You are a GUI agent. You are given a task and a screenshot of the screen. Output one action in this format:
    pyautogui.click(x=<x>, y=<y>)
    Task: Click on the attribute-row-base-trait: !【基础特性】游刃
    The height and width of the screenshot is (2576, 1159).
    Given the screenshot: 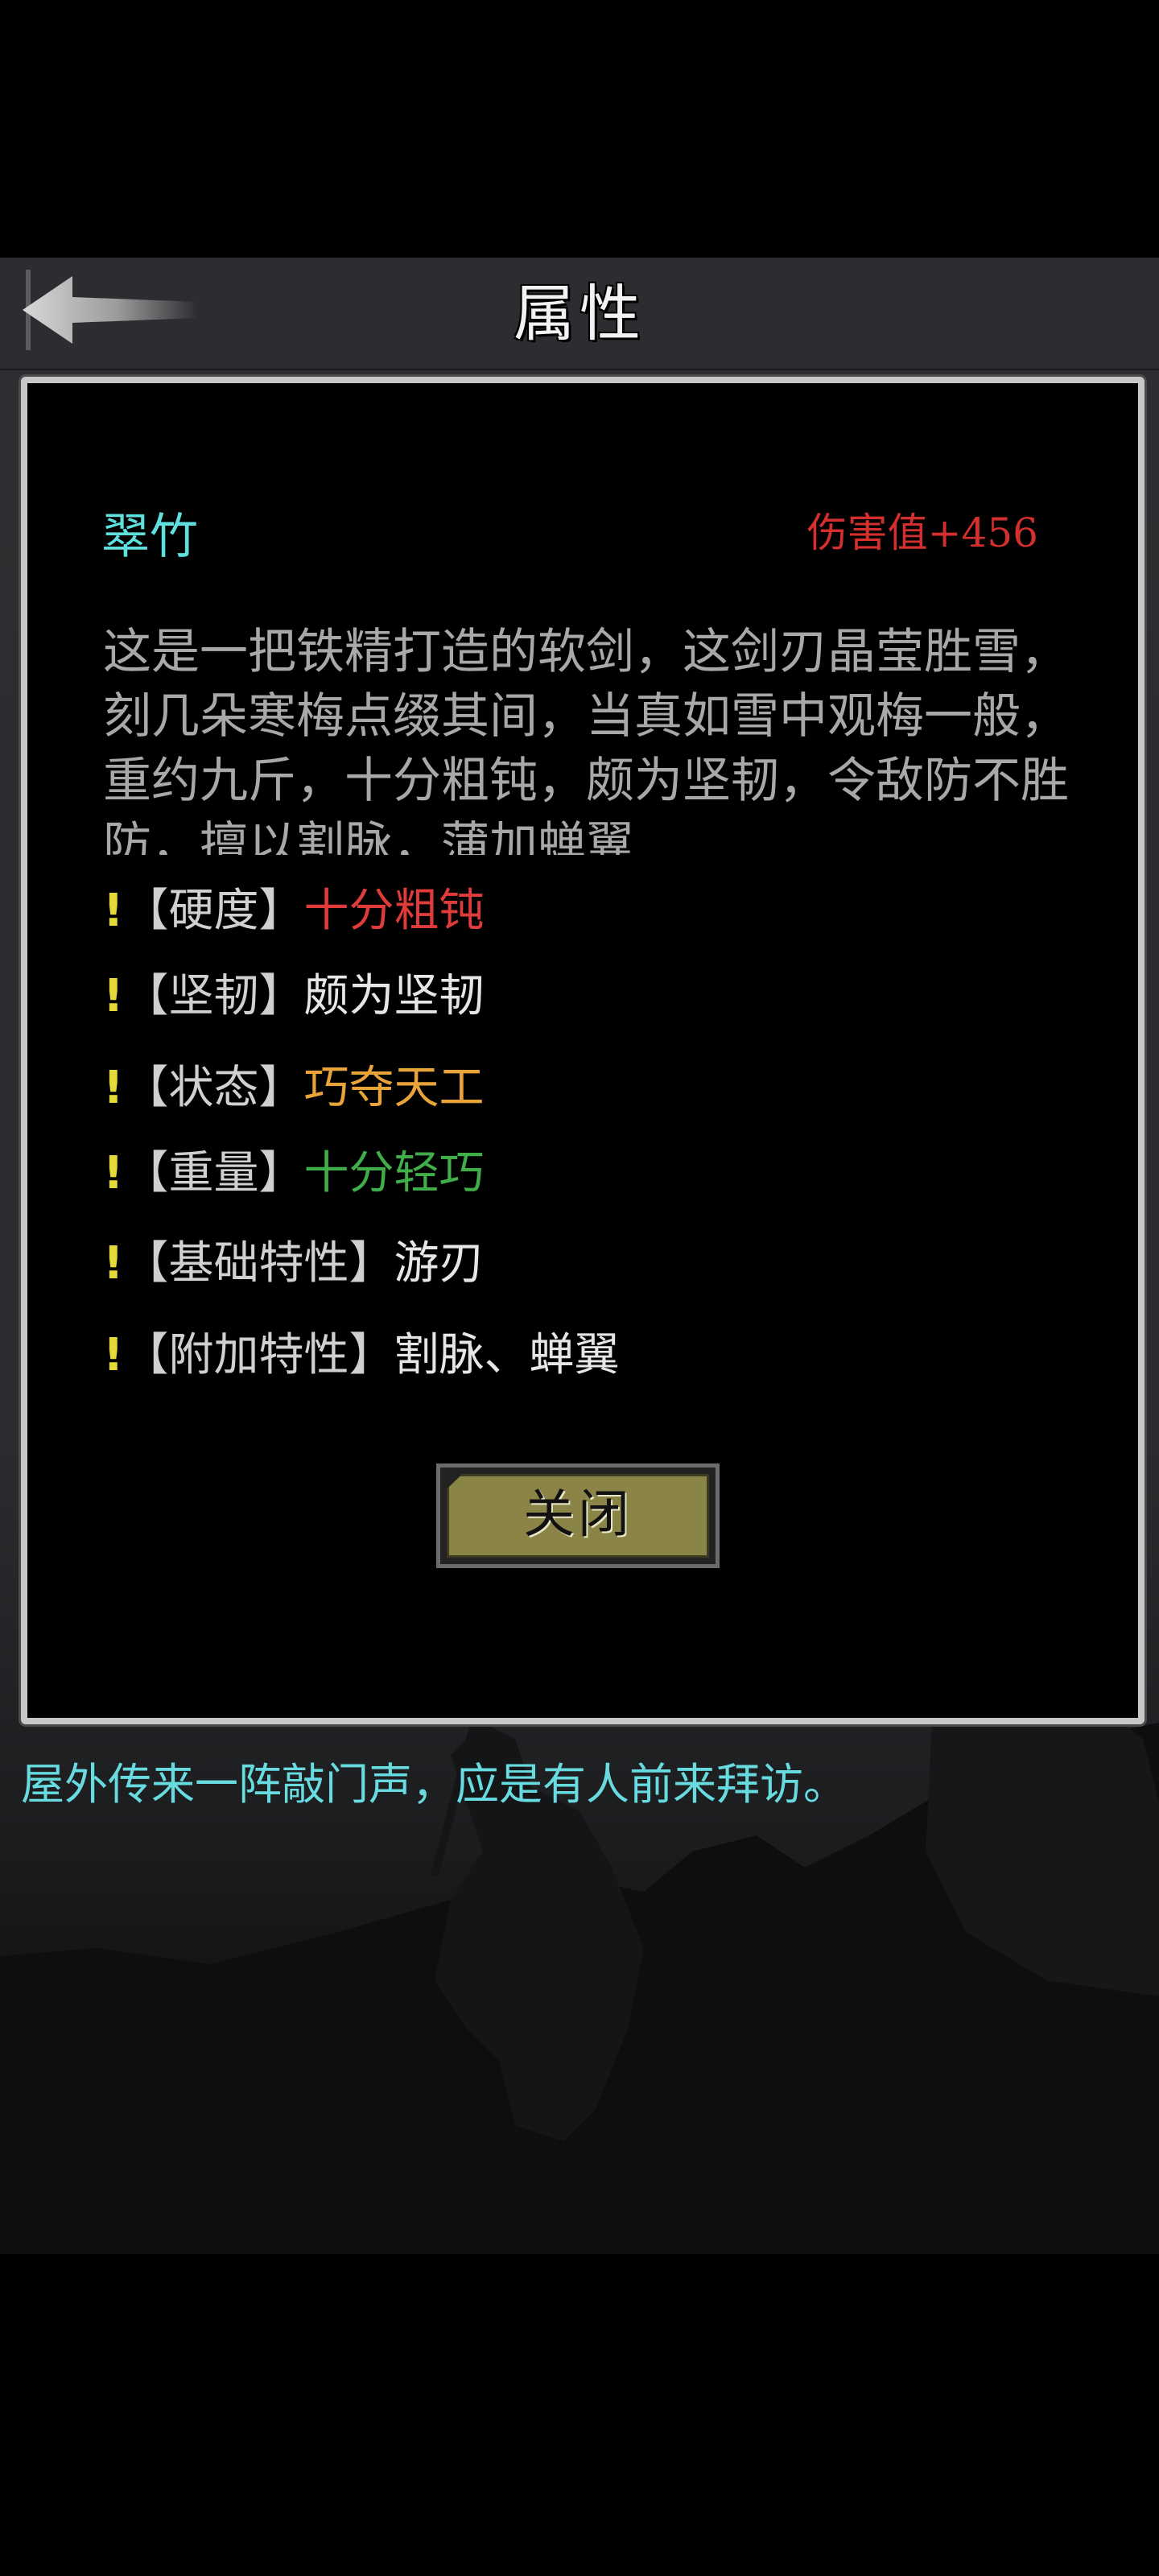 What is the action you would take?
    pyautogui.click(x=294, y=1264)
    